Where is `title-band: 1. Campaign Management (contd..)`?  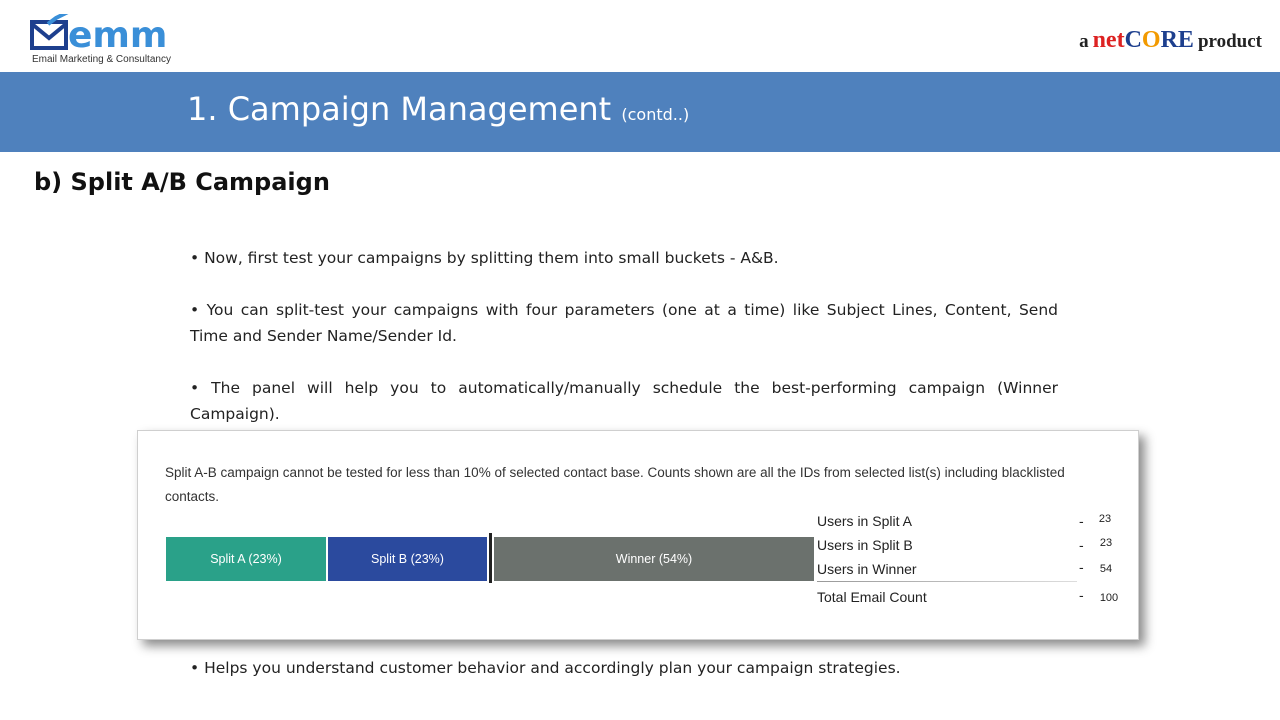
title-band: 1. Campaign Management (contd..) is located at coordinates (640, 112).